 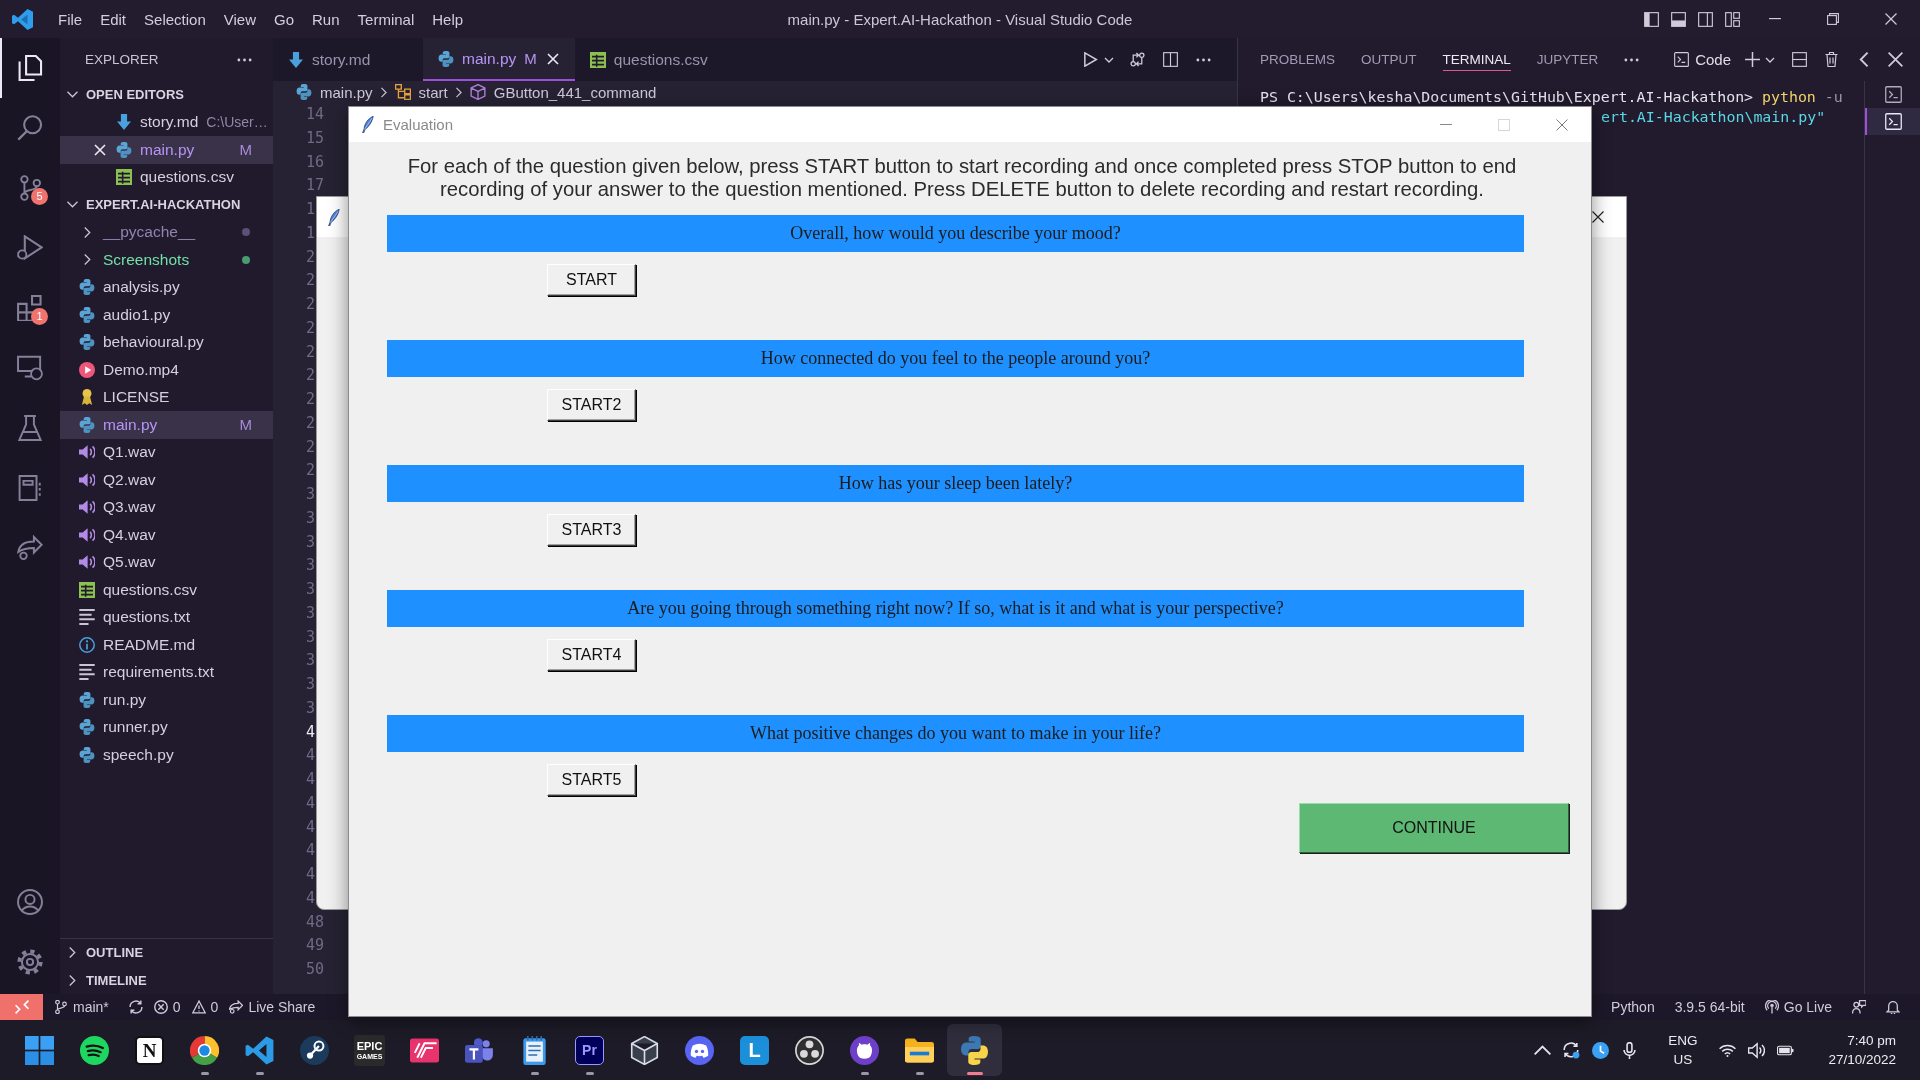 What do you see at coordinates (1090, 59) in the screenshot?
I see `run-icon` at bounding box center [1090, 59].